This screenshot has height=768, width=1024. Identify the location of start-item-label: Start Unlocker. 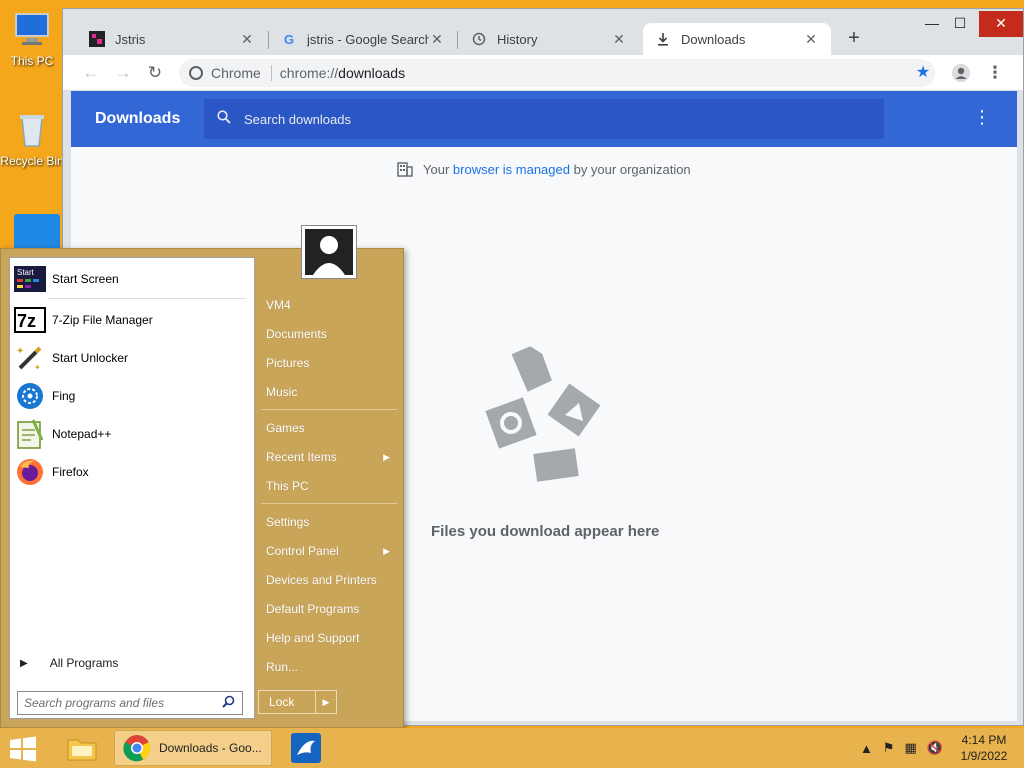
(90, 358).